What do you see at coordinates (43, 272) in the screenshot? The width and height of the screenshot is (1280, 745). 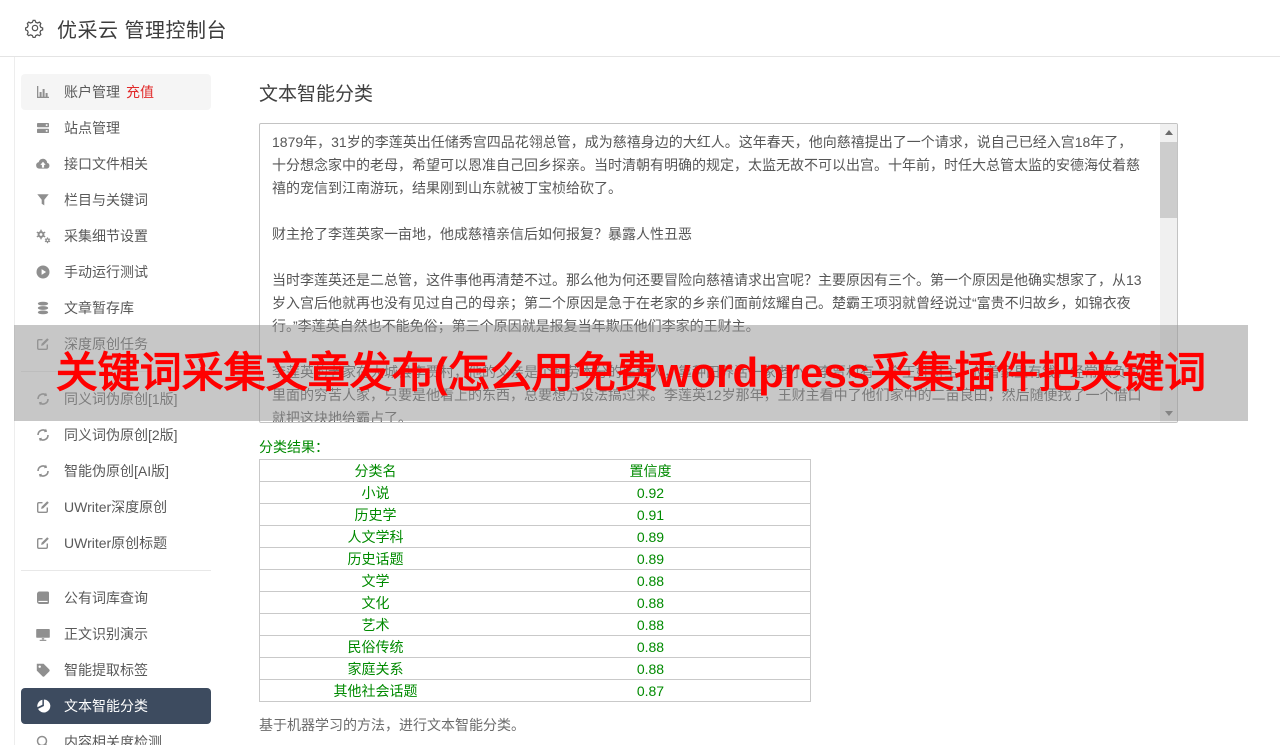 I see `play-icon` at bounding box center [43, 272].